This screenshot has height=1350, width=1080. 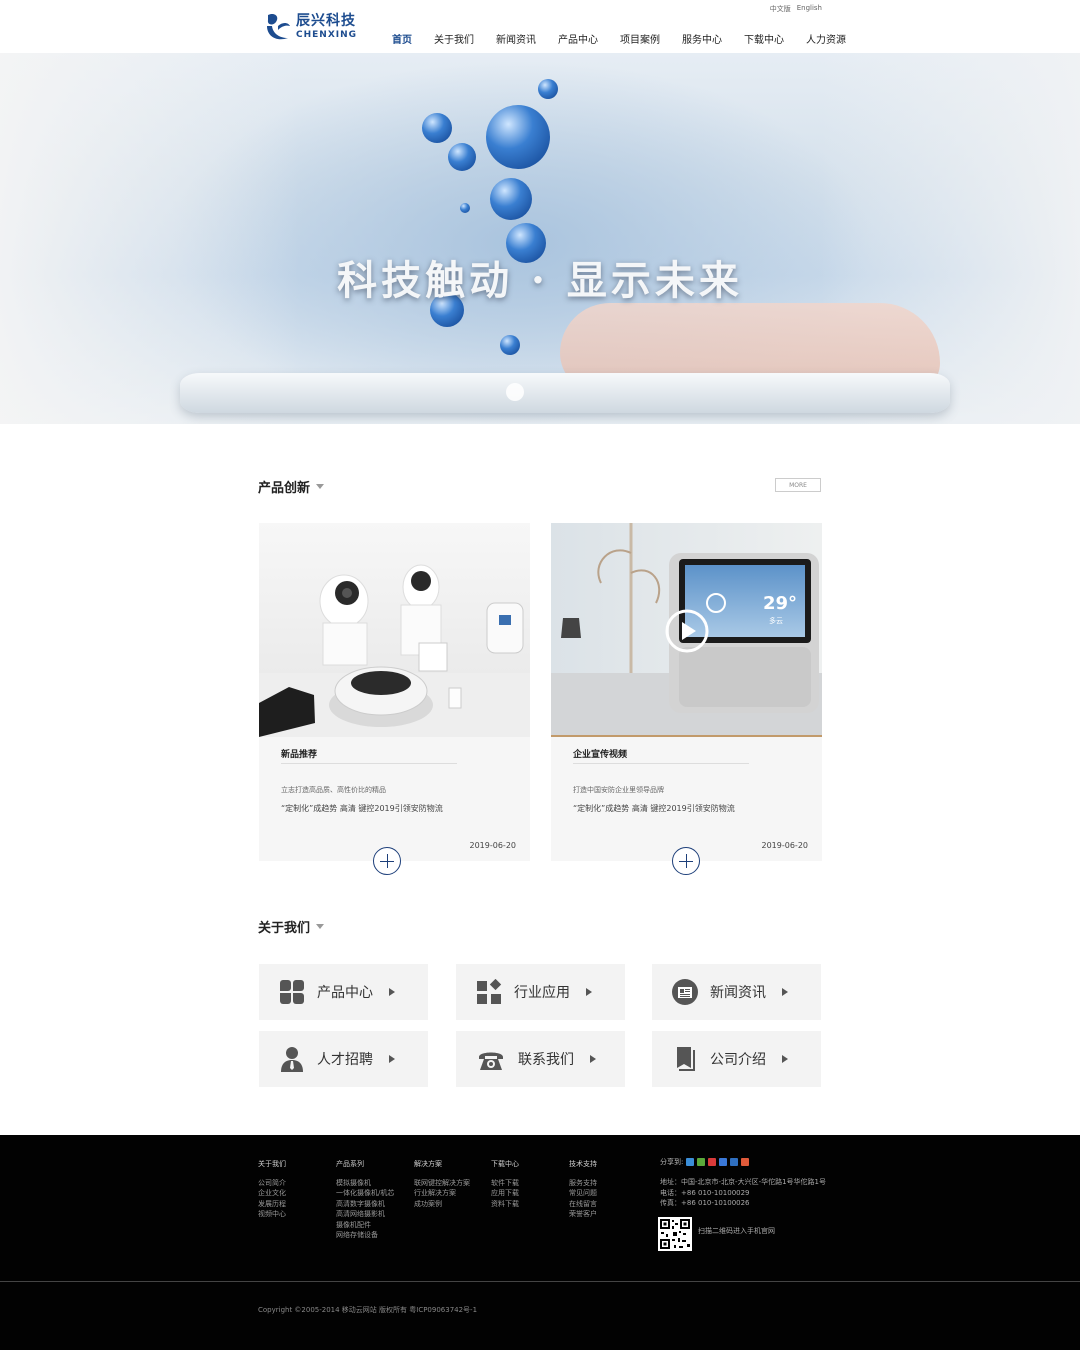 What do you see at coordinates (705, 1192) in the screenshot?
I see `contact-phone: 电话：+86 010-10100029` at bounding box center [705, 1192].